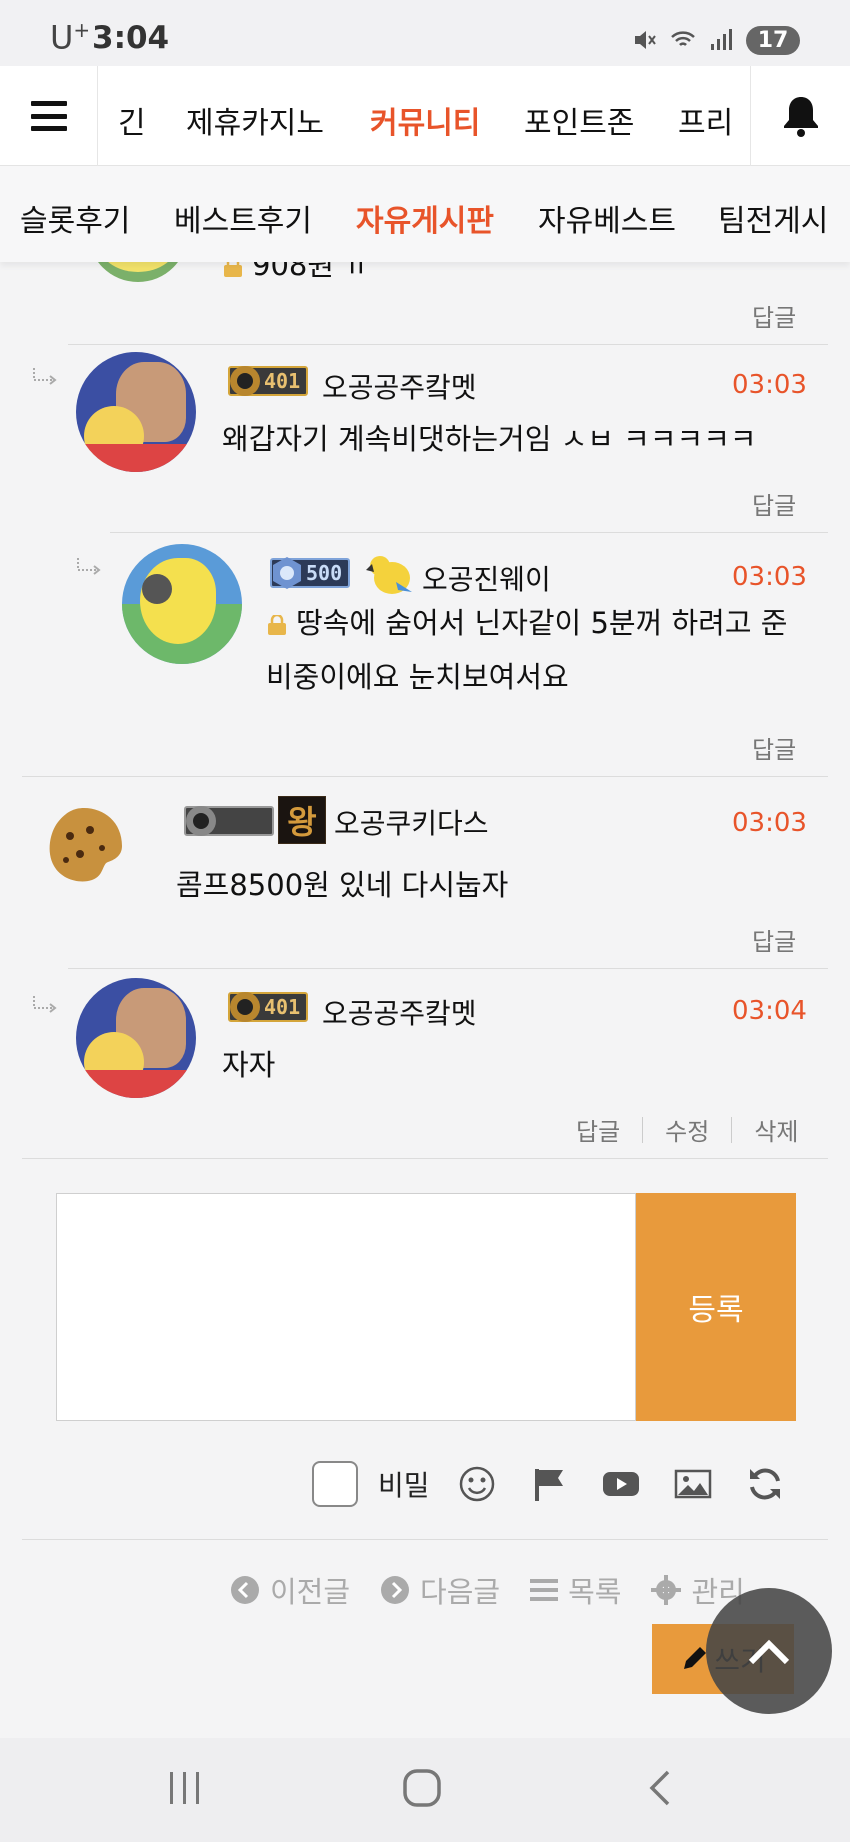  What do you see at coordinates (70, 37) in the screenshot?
I see `carrier-label: U+` at bounding box center [70, 37].